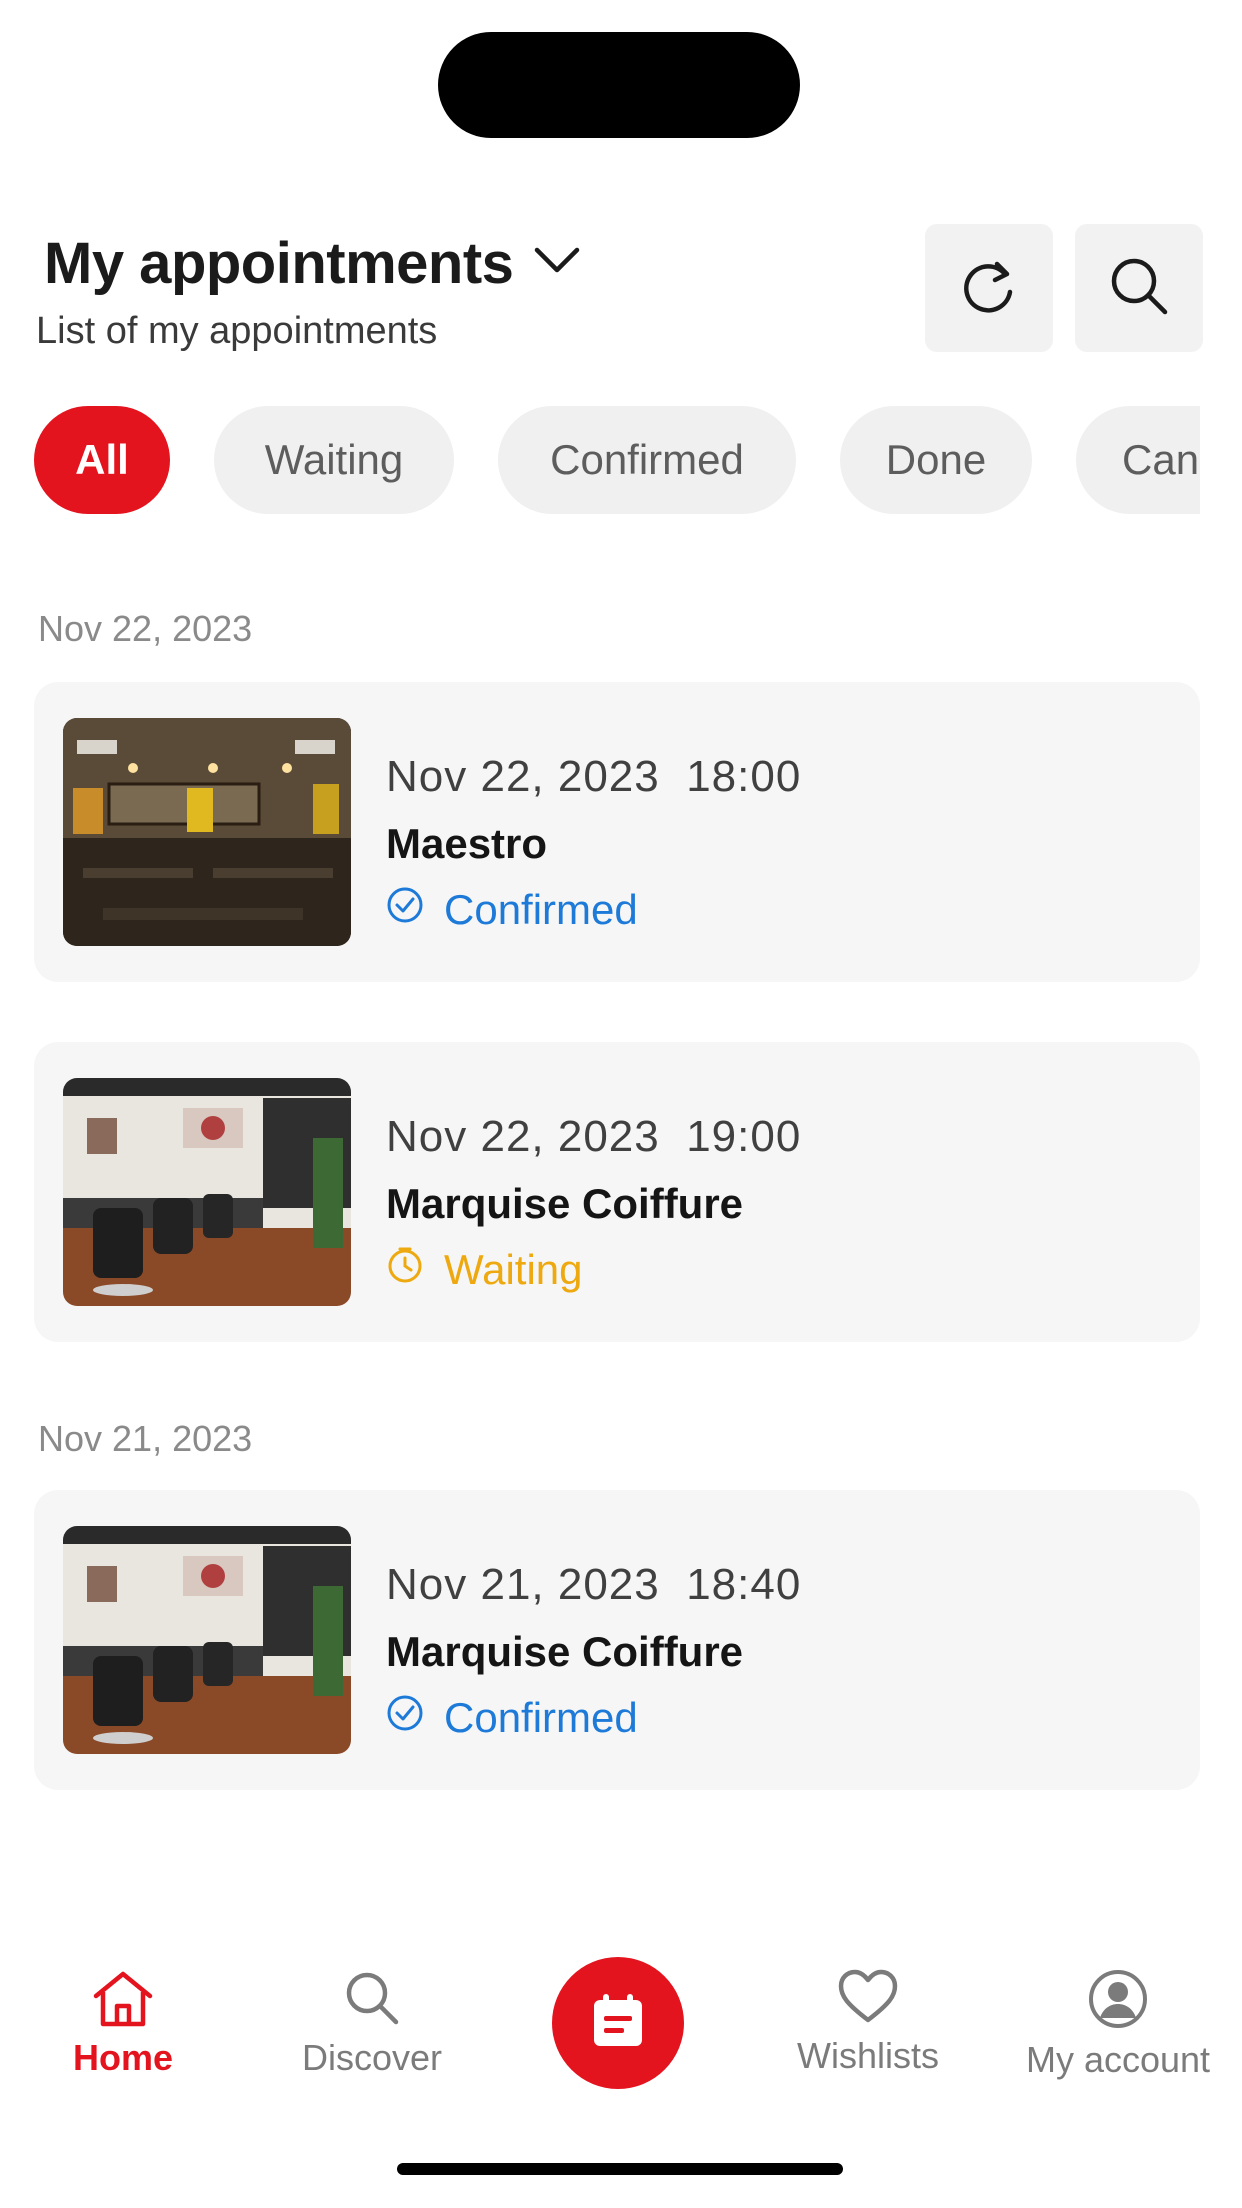 This screenshot has height=2208, width=1242. What do you see at coordinates (467, 843) in the screenshot?
I see `venue-name: Maestro` at bounding box center [467, 843].